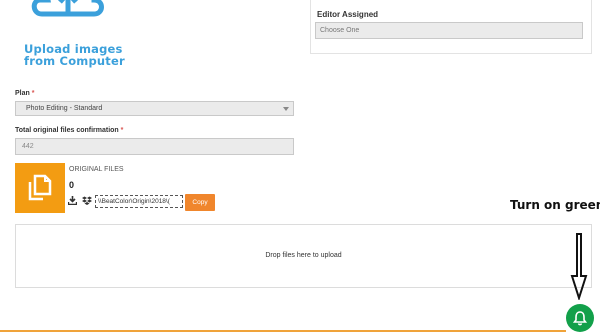 The height and width of the screenshot is (336, 600). What do you see at coordinates (154, 108) in the screenshot?
I see `plan-select: Photo Editing - Standard` at bounding box center [154, 108].